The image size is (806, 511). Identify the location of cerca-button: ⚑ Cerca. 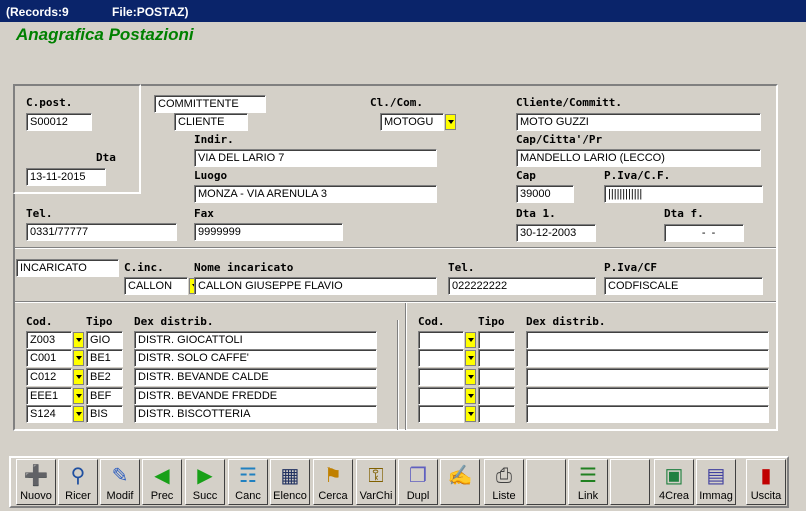
(333, 482).